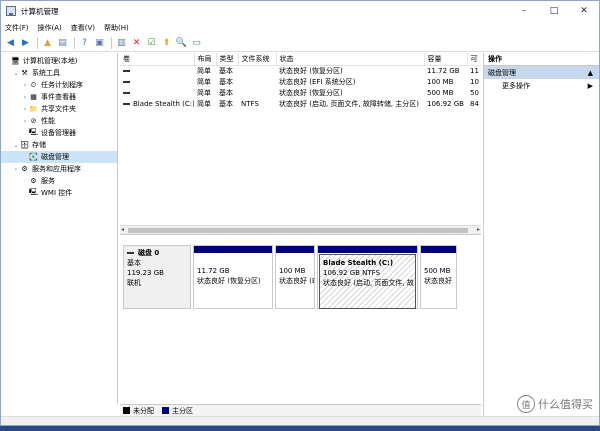 The height and width of the screenshot is (431, 600). I want to click on disk-label: 磁盘 0 基本 119.23 GB 联机, so click(157, 277).